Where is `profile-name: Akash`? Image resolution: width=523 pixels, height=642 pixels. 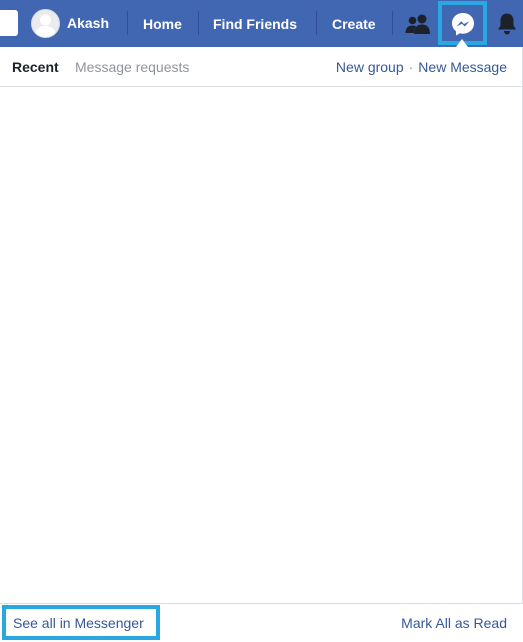 profile-name: Akash is located at coordinates (88, 23).